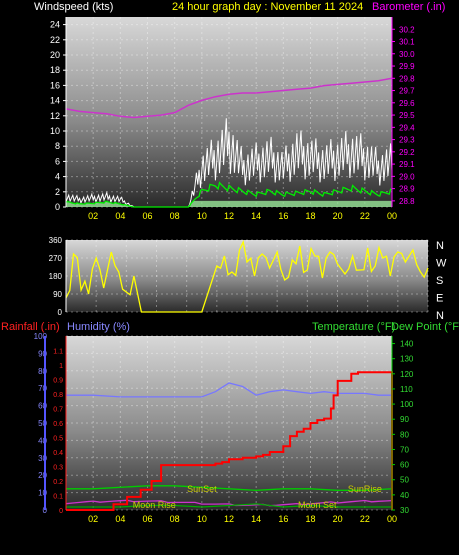  Describe the element at coordinates (256, 216) in the screenshot. I see `wind-x-tick-label: 14` at that location.